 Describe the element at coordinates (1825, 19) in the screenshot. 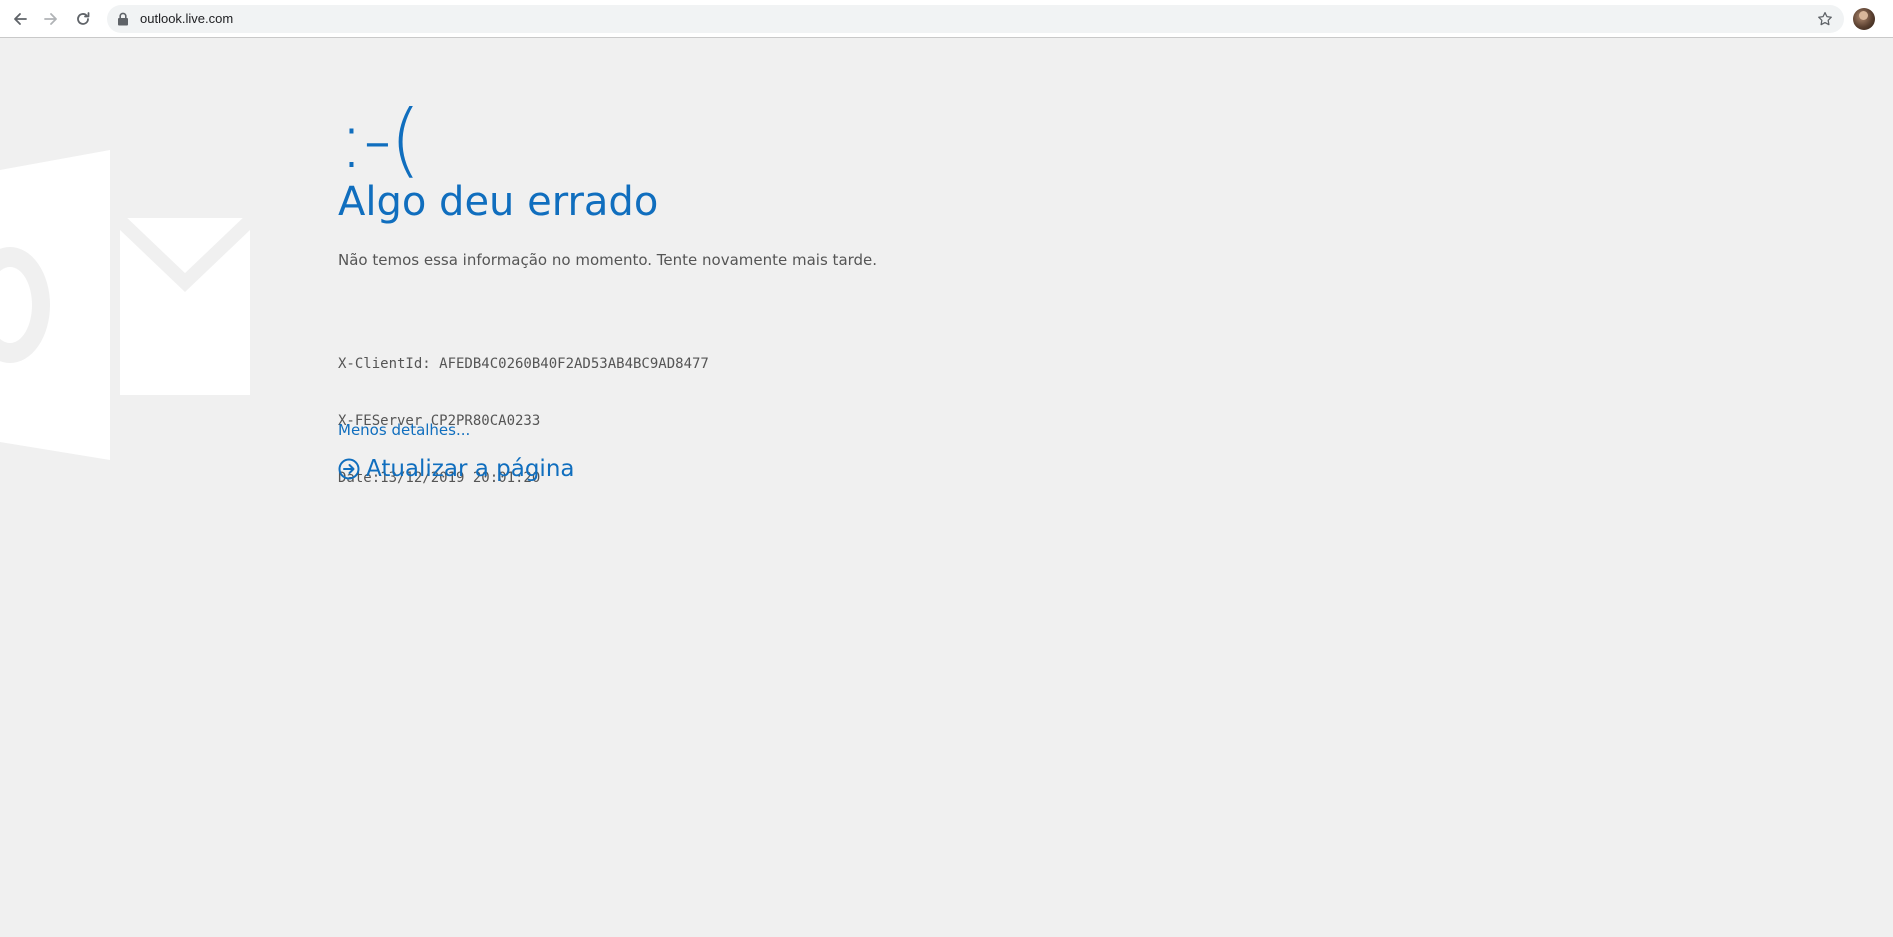

I see `star-icon` at that location.